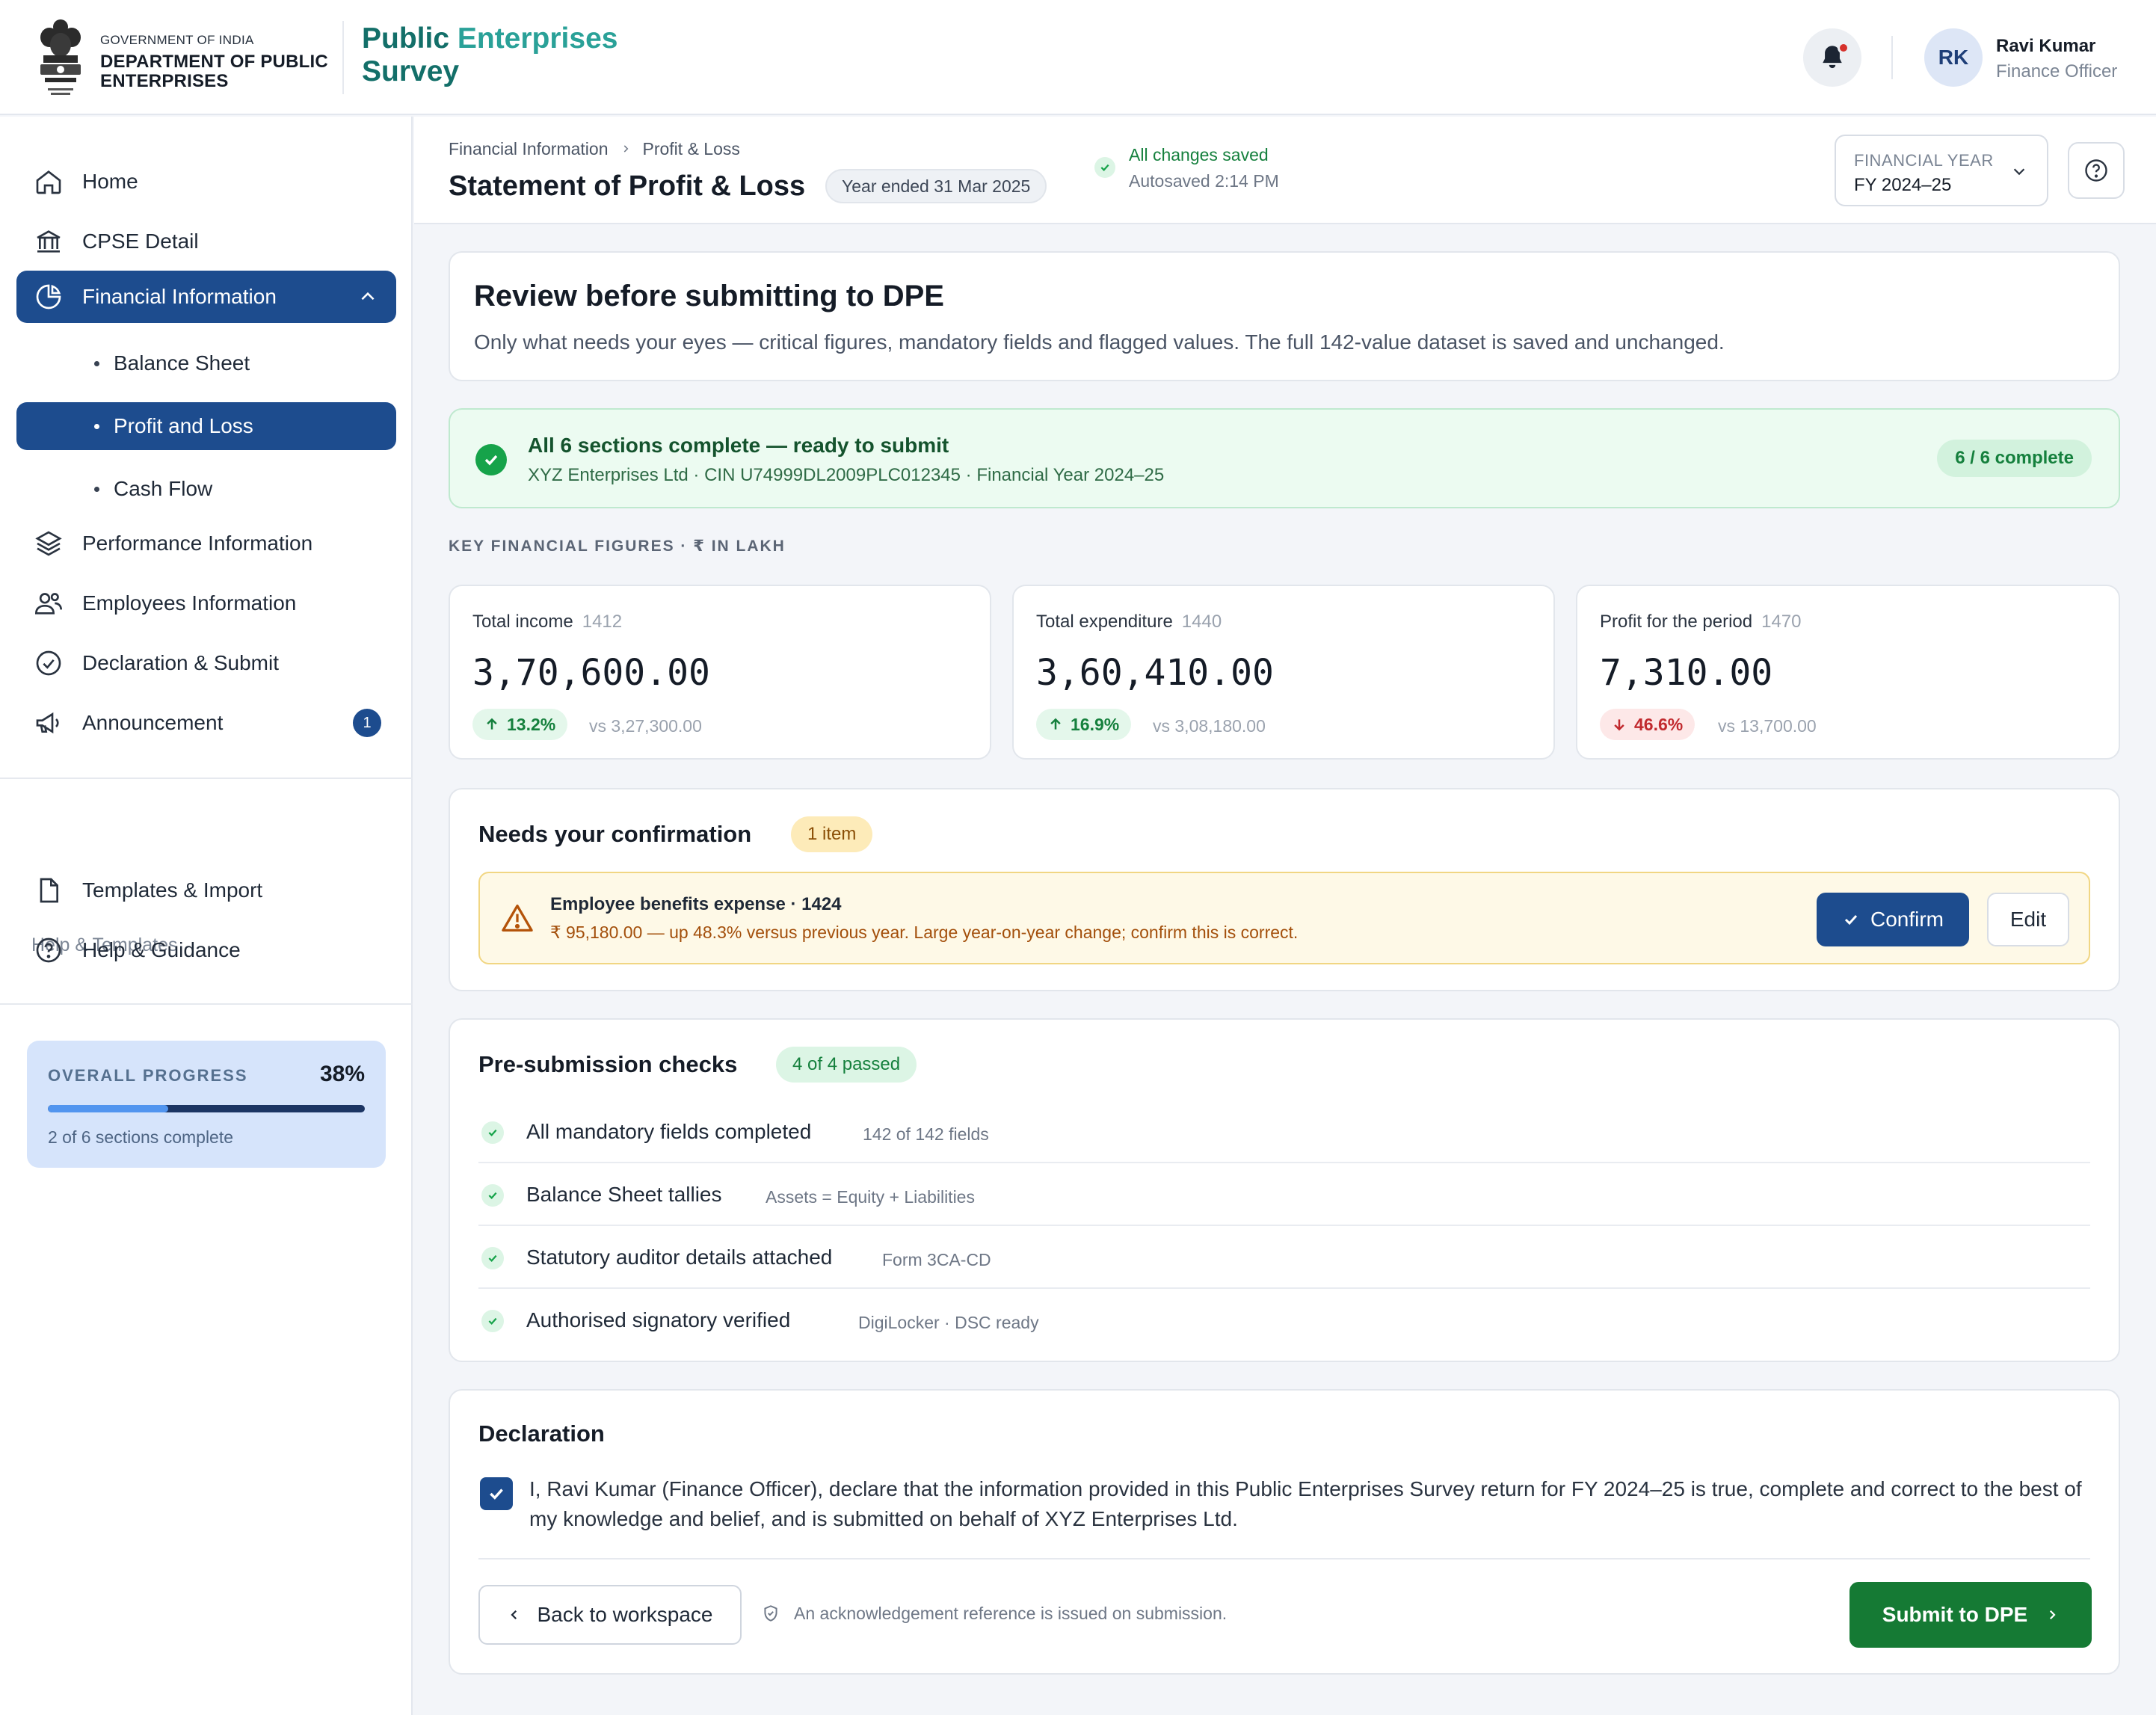  What do you see at coordinates (183, 425) in the screenshot?
I see `sidebar-subitem-label: Profit and Loss` at bounding box center [183, 425].